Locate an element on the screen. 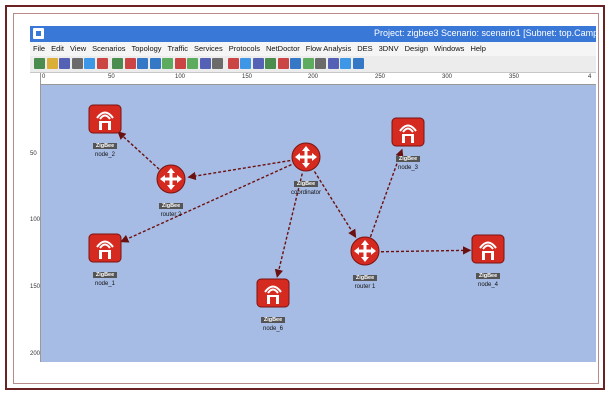  ruler-top: 0 50 100 150 200 250 300 350 4 is located at coordinates (318, 79).